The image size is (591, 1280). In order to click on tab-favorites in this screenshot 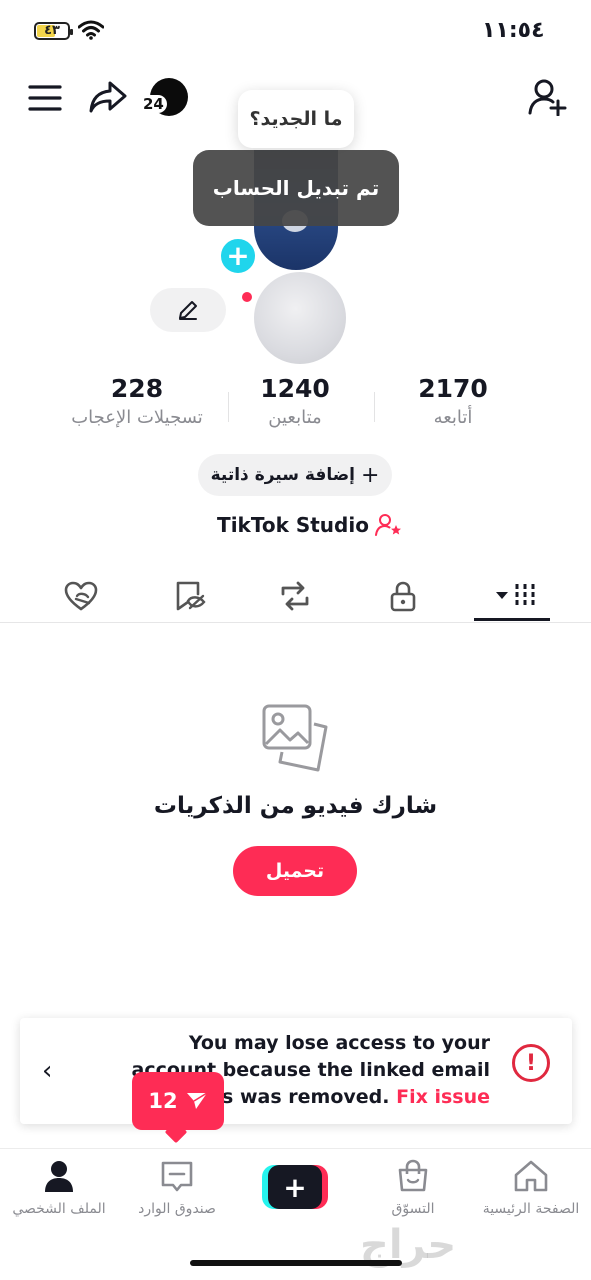, I will do `click(189, 596)`.